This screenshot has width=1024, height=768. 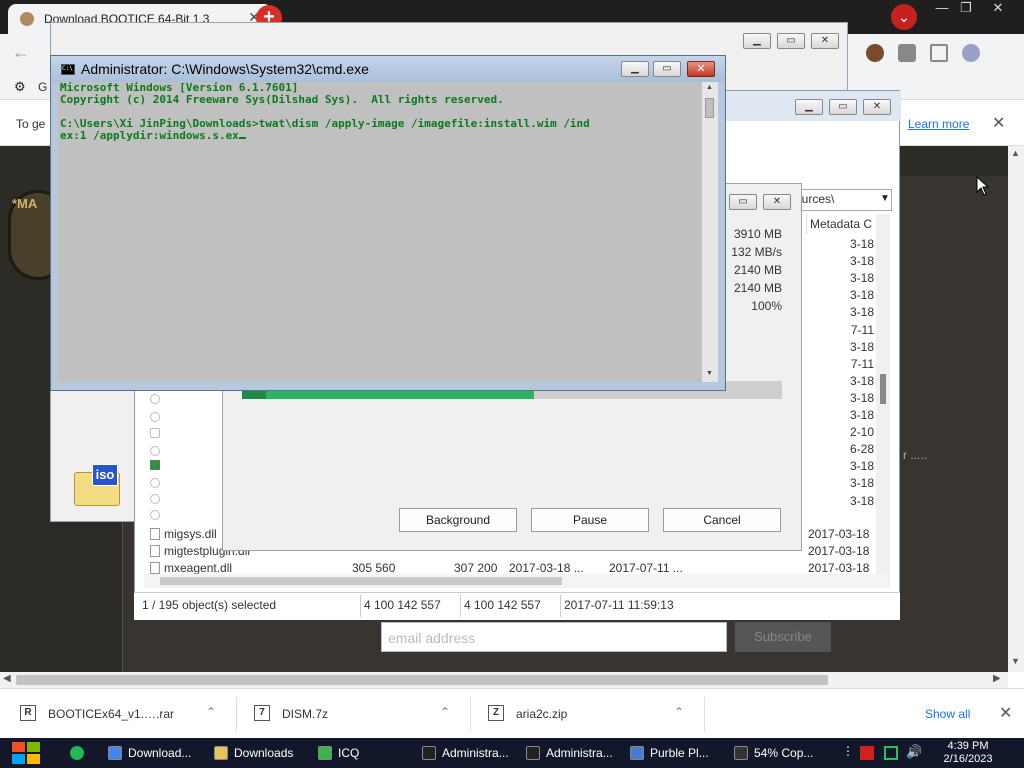 I want to click on email-input: email address, so click(x=554, y=637).